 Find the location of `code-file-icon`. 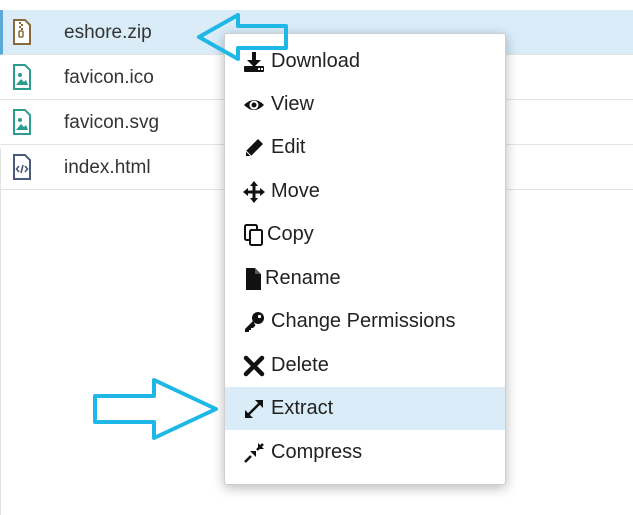

code-file-icon is located at coordinates (22, 167).